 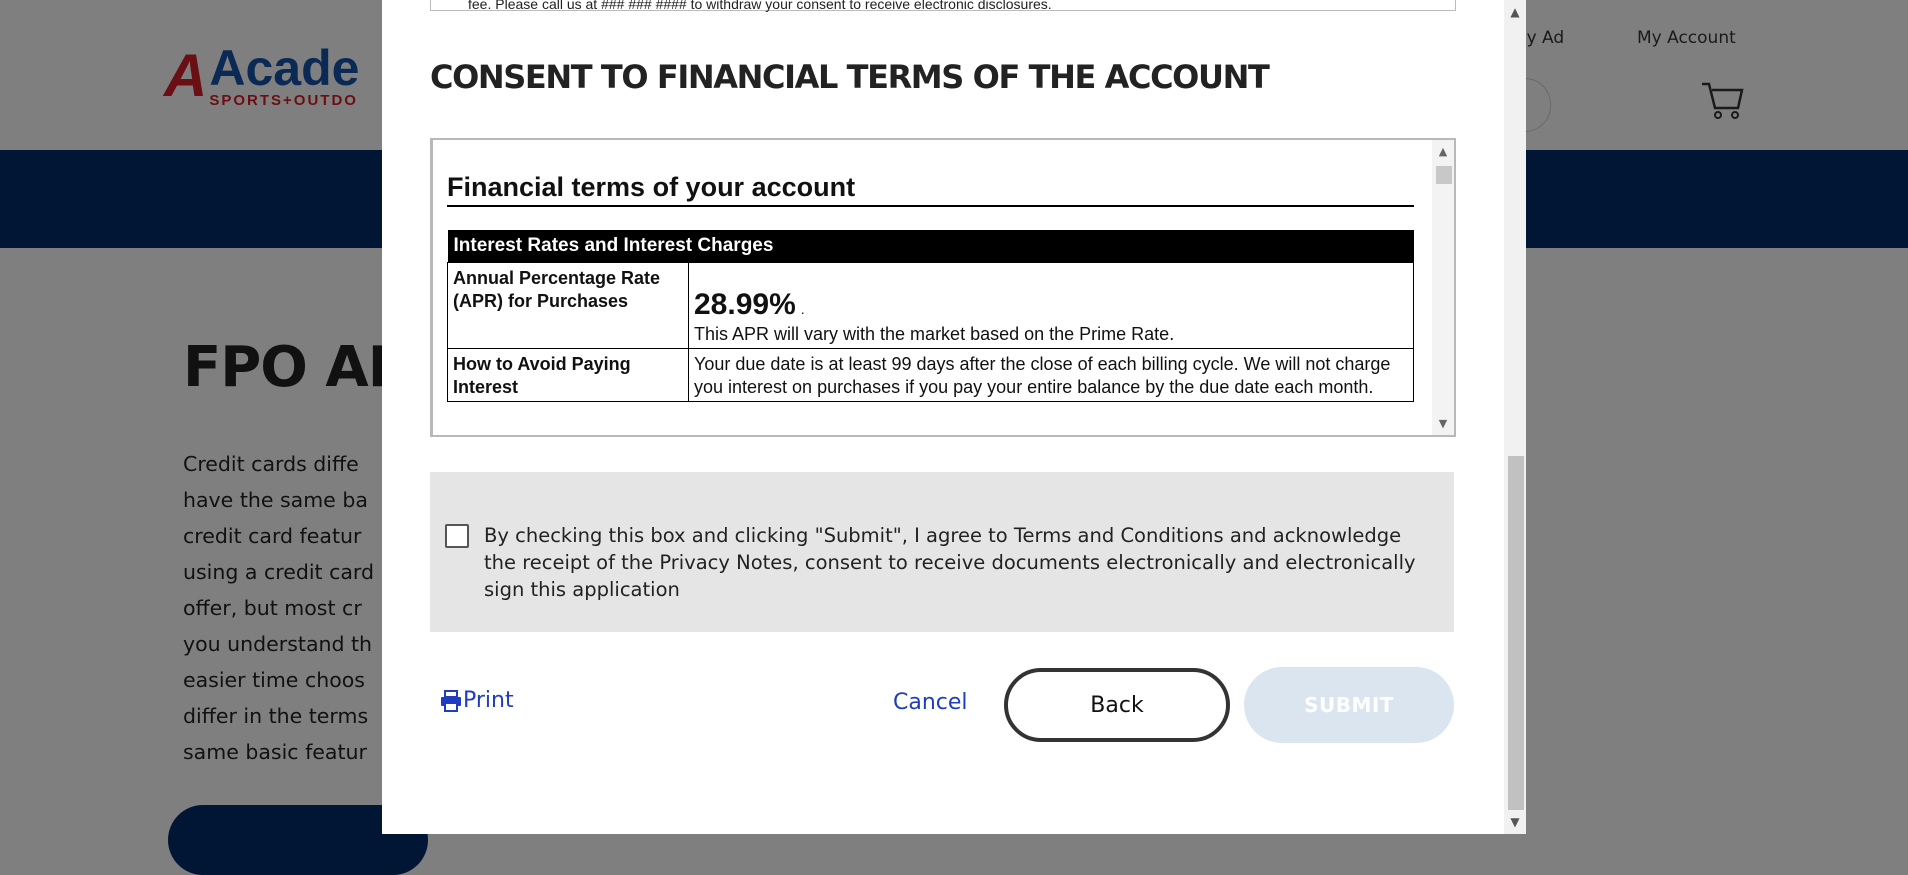 I want to click on print-link: Print, so click(x=477, y=700).